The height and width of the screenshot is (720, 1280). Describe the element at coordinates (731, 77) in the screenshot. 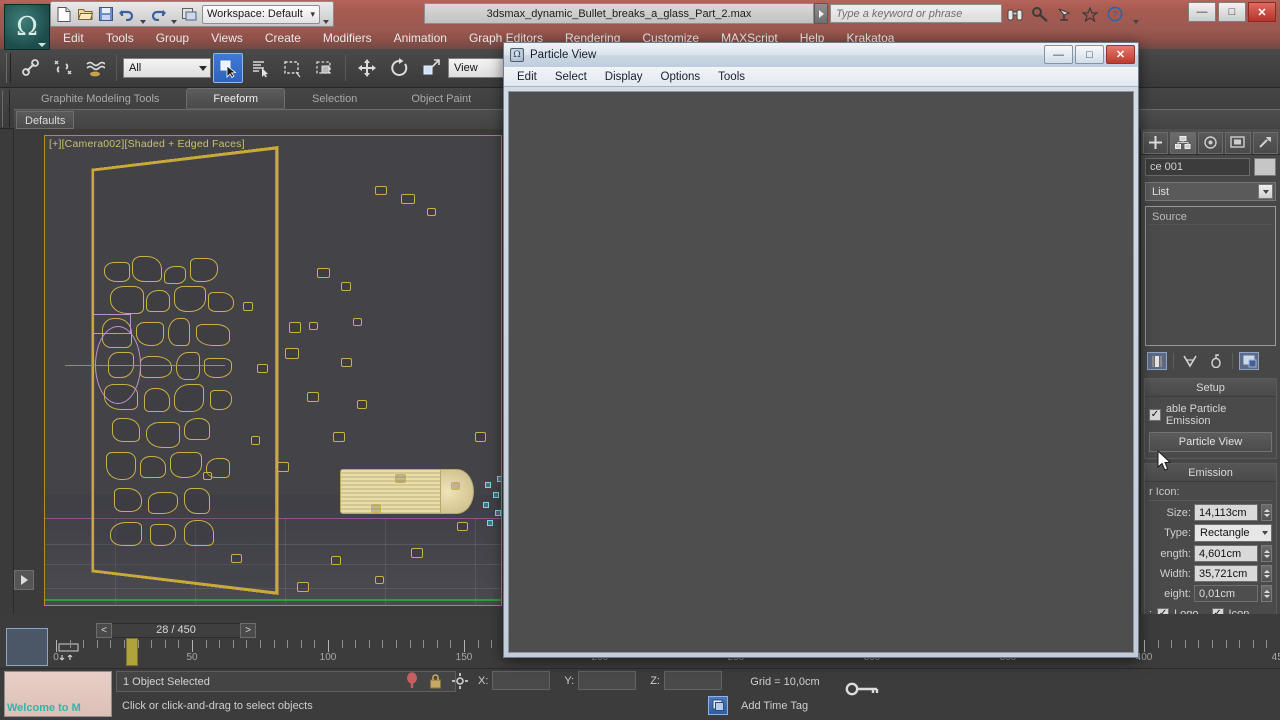

I see `particle-view-menu-tools: Tools` at that location.